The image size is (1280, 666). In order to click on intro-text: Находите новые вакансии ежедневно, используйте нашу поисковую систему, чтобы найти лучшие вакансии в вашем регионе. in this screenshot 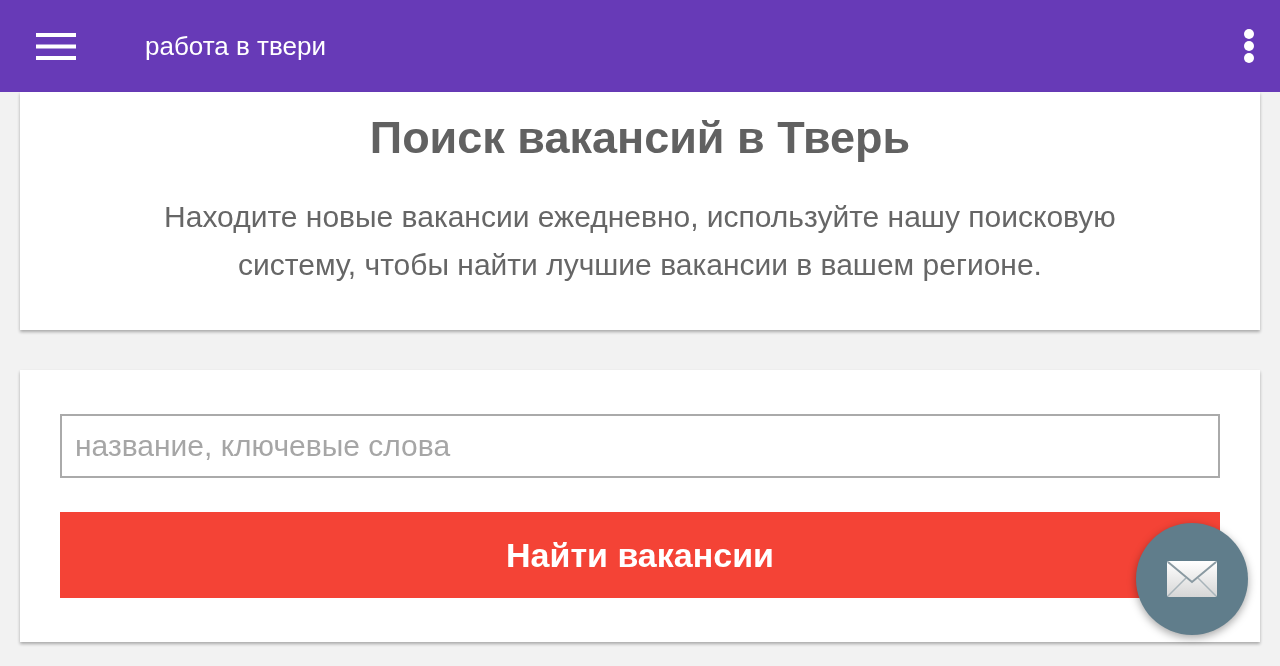, I will do `click(640, 241)`.